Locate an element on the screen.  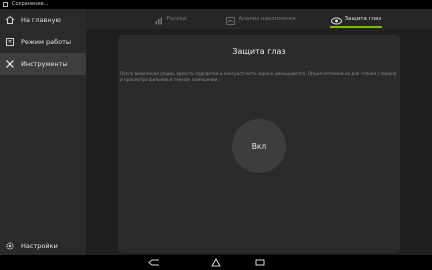
tools-icon is located at coordinates (10, 64).